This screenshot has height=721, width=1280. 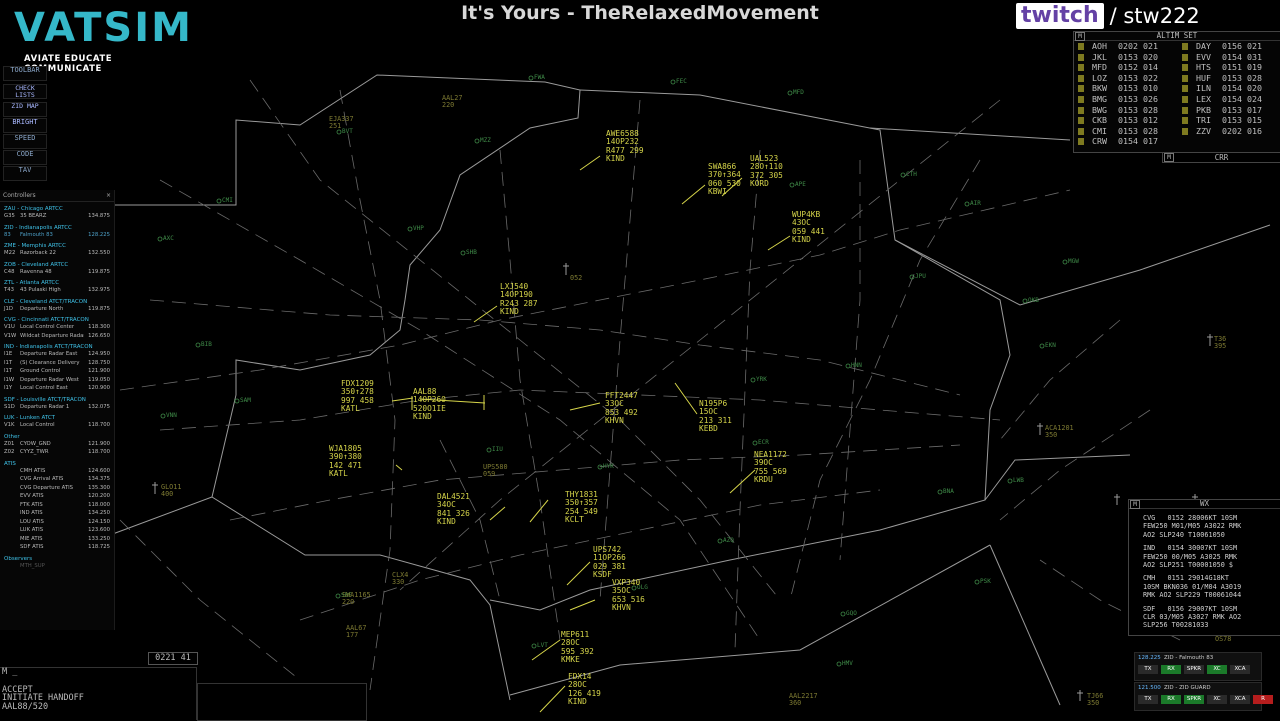 I want to click on ldb-swa1165: SWA1165 220, so click(x=356, y=599).